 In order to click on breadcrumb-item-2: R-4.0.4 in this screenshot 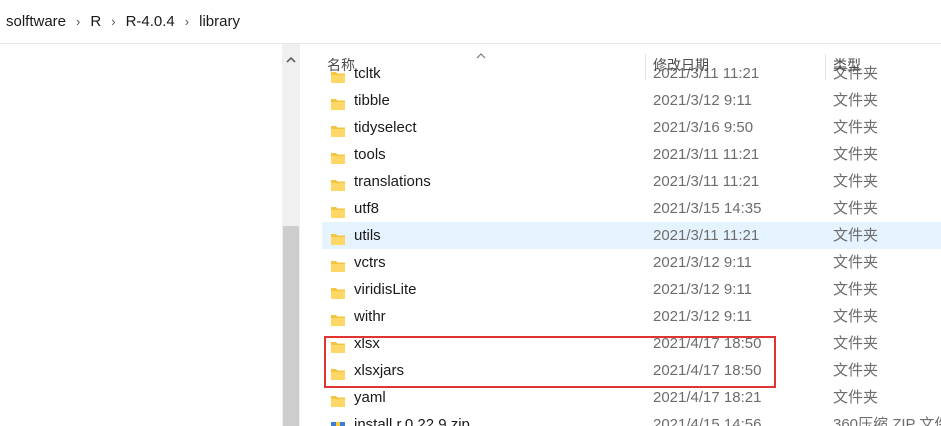, I will do `click(150, 21)`.